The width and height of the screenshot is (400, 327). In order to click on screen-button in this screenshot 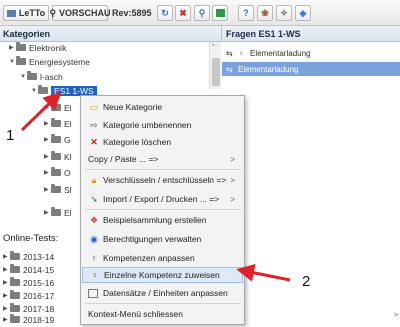, I will do `click(220, 13)`.